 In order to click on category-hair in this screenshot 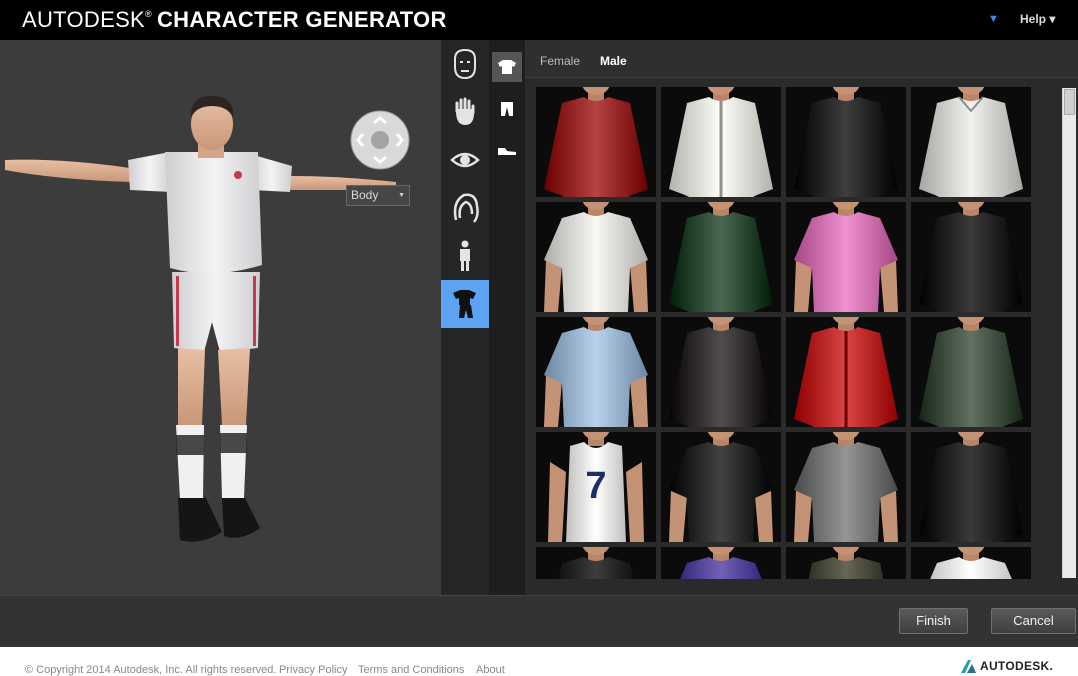, I will do `click(465, 208)`.